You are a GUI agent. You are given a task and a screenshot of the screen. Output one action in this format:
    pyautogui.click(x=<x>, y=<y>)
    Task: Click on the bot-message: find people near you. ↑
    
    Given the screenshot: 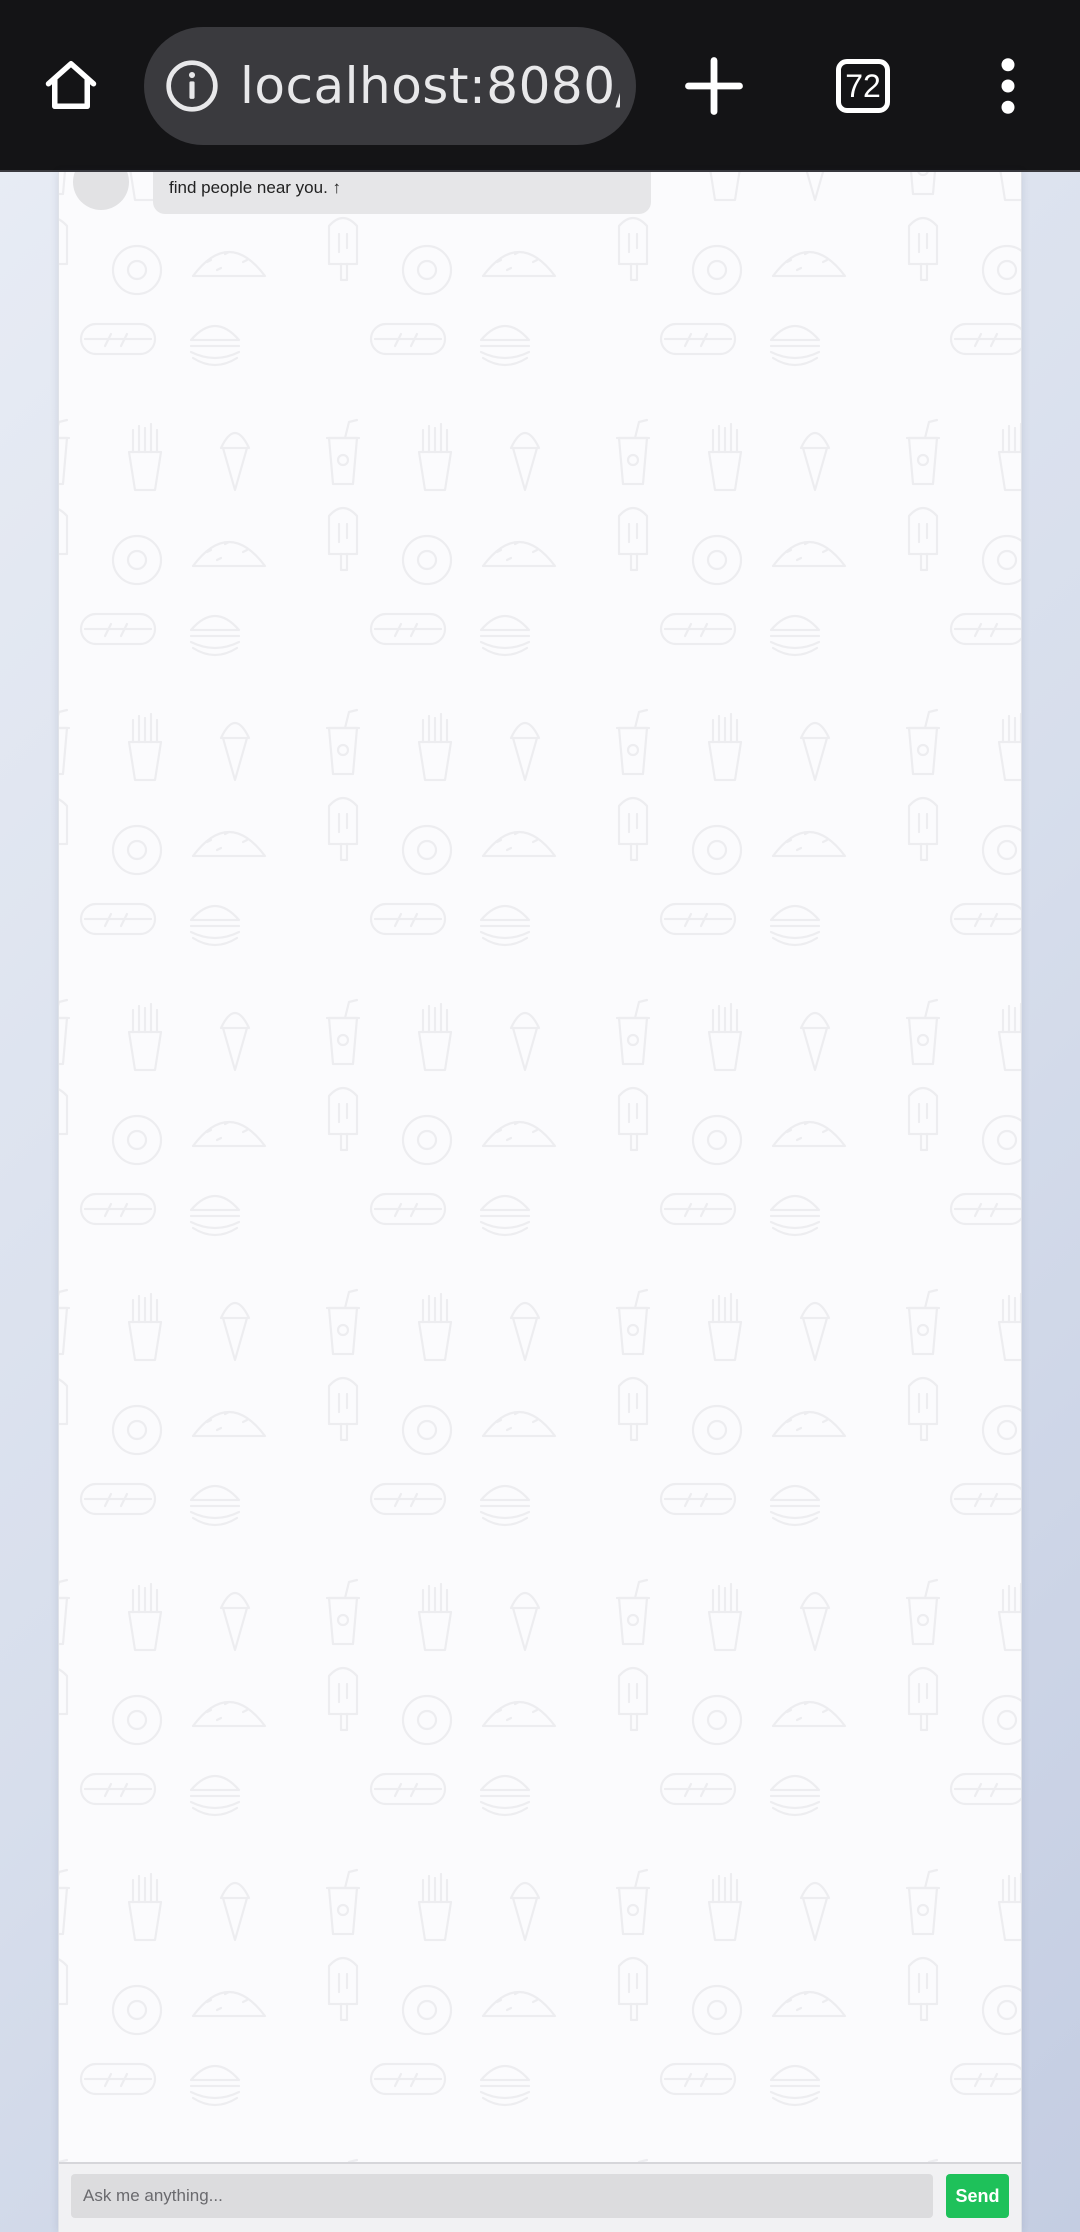 What is the action you would take?
    pyautogui.click(x=373, y=194)
    